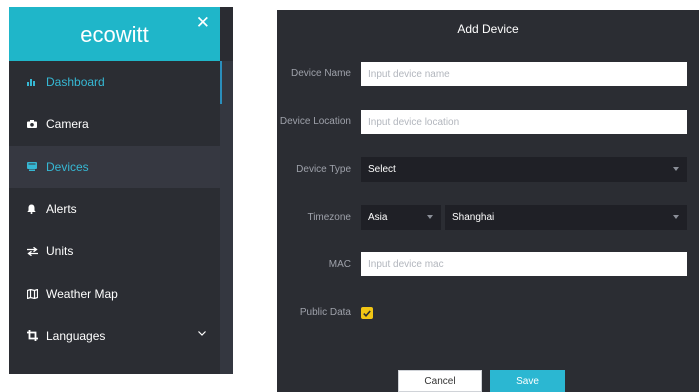 The width and height of the screenshot is (699, 392). I want to click on timezone-city-value: Shanghai, so click(473, 217).